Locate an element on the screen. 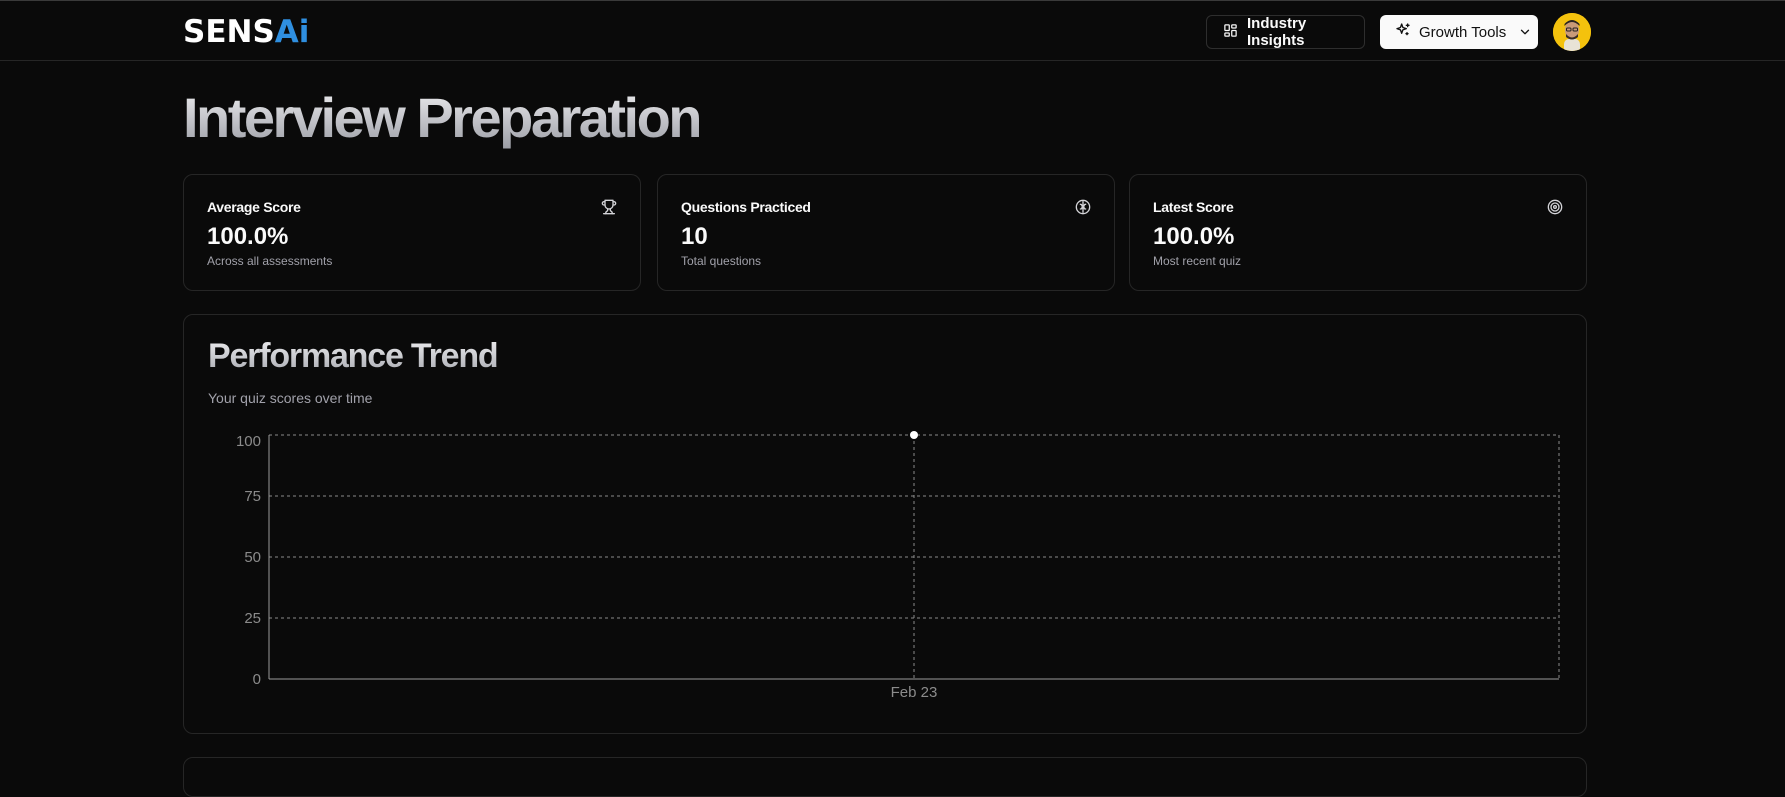  stat-card-questions-practiced: Questions Practiced 10 Total questions is located at coordinates (886, 232).